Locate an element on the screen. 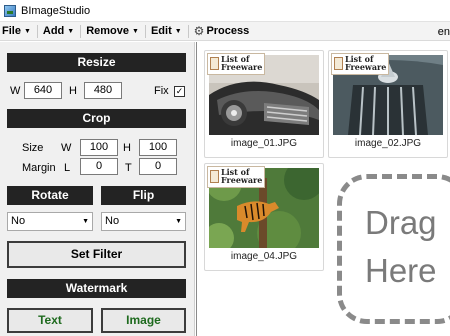 This screenshot has height=336, width=450. menu-add-label: Add is located at coordinates (53, 31).